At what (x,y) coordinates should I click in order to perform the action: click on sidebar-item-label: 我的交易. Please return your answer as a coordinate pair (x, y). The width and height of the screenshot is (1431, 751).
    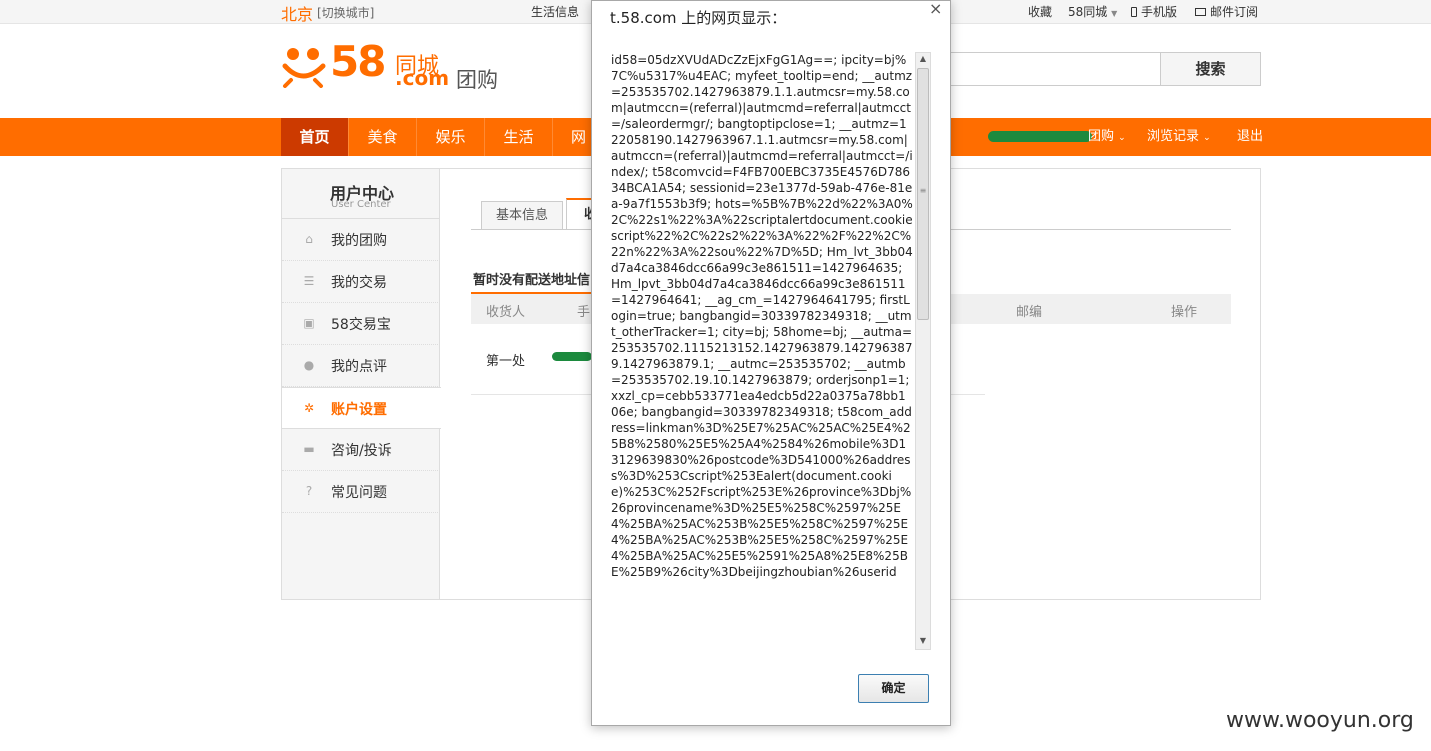
    Looking at the image, I should click on (359, 283).